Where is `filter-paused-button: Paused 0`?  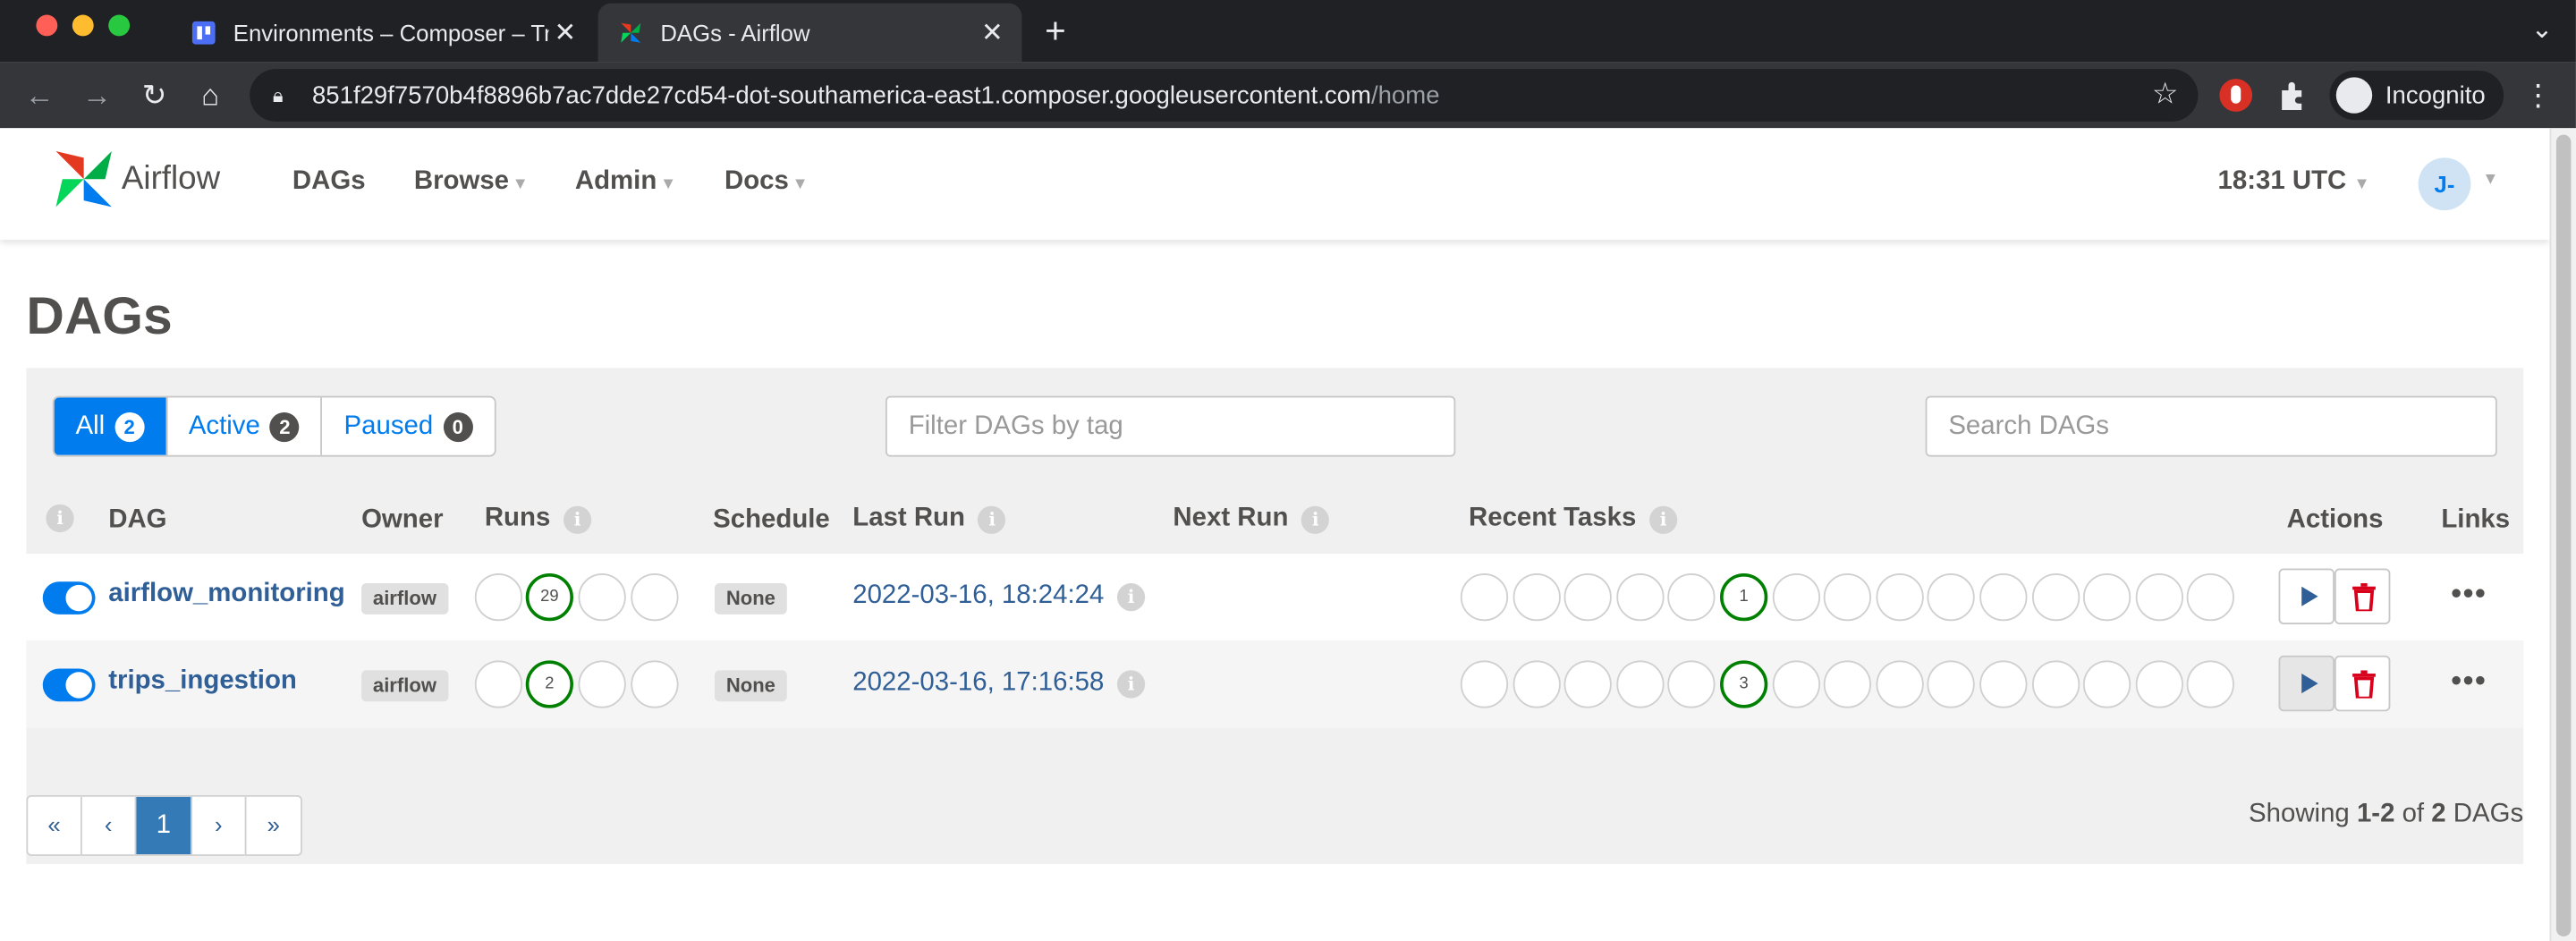 filter-paused-button: Paused 0 is located at coordinates (409, 425).